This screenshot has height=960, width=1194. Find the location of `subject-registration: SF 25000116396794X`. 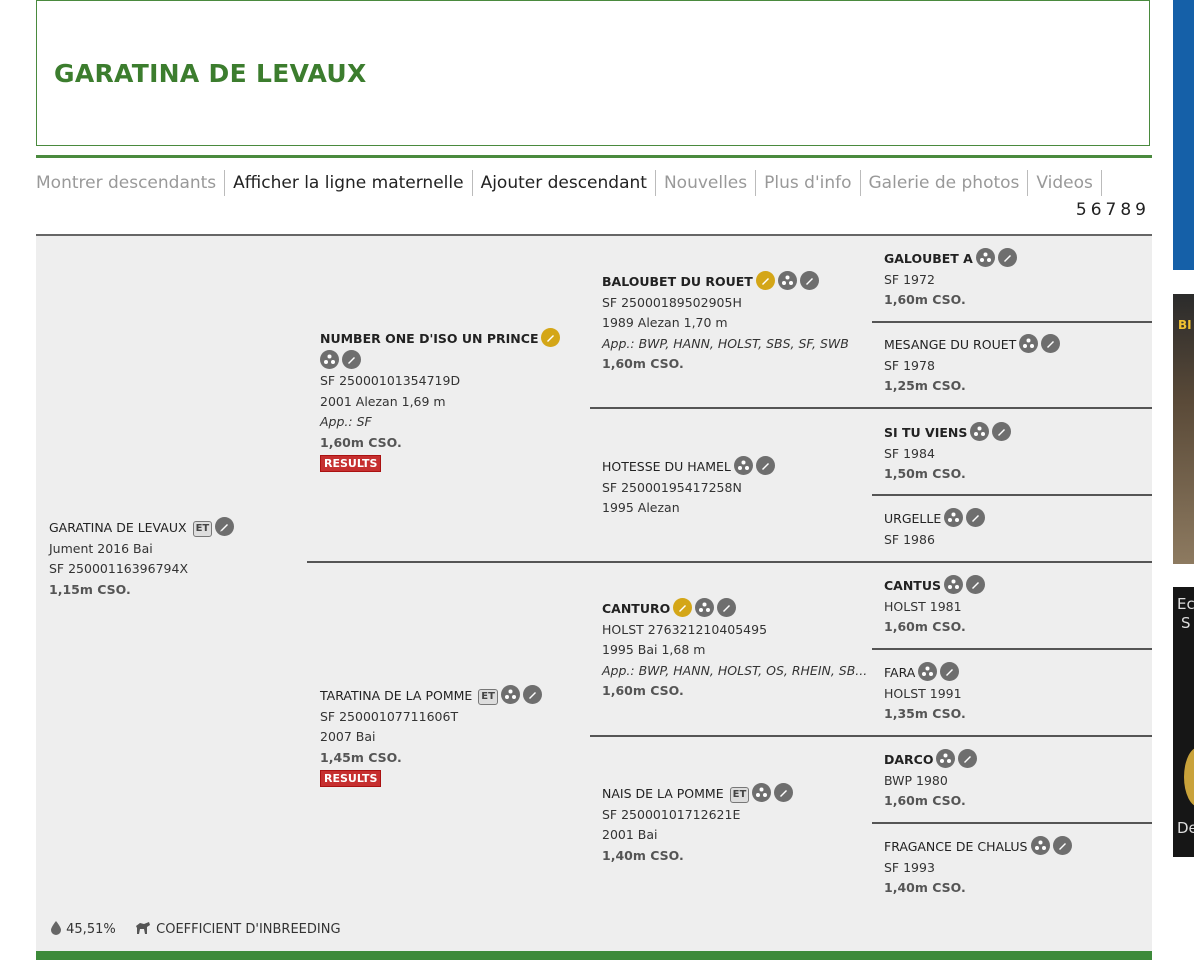

subject-registration: SF 25000116396794X is located at coordinates (119, 568).